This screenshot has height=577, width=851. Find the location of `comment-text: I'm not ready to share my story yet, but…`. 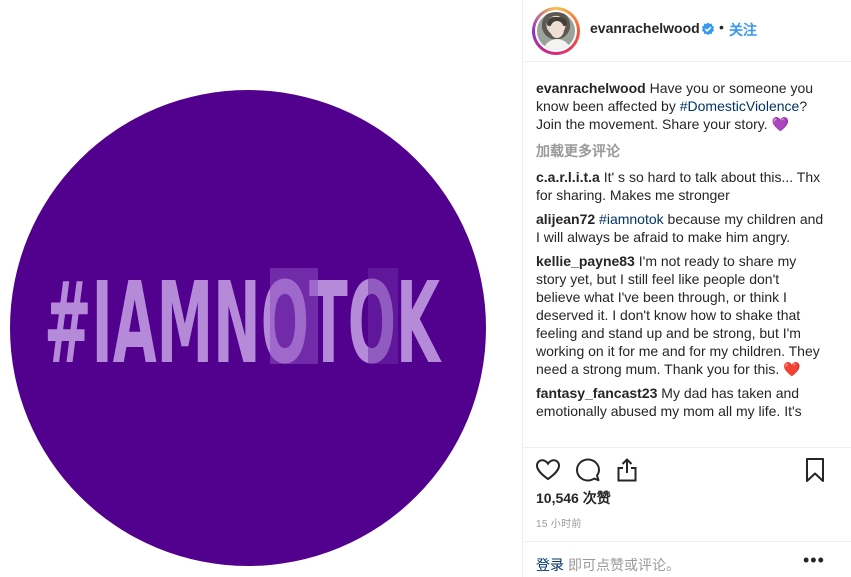

comment-text: I'm not ready to share my story yet, but… is located at coordinates (678, 315).